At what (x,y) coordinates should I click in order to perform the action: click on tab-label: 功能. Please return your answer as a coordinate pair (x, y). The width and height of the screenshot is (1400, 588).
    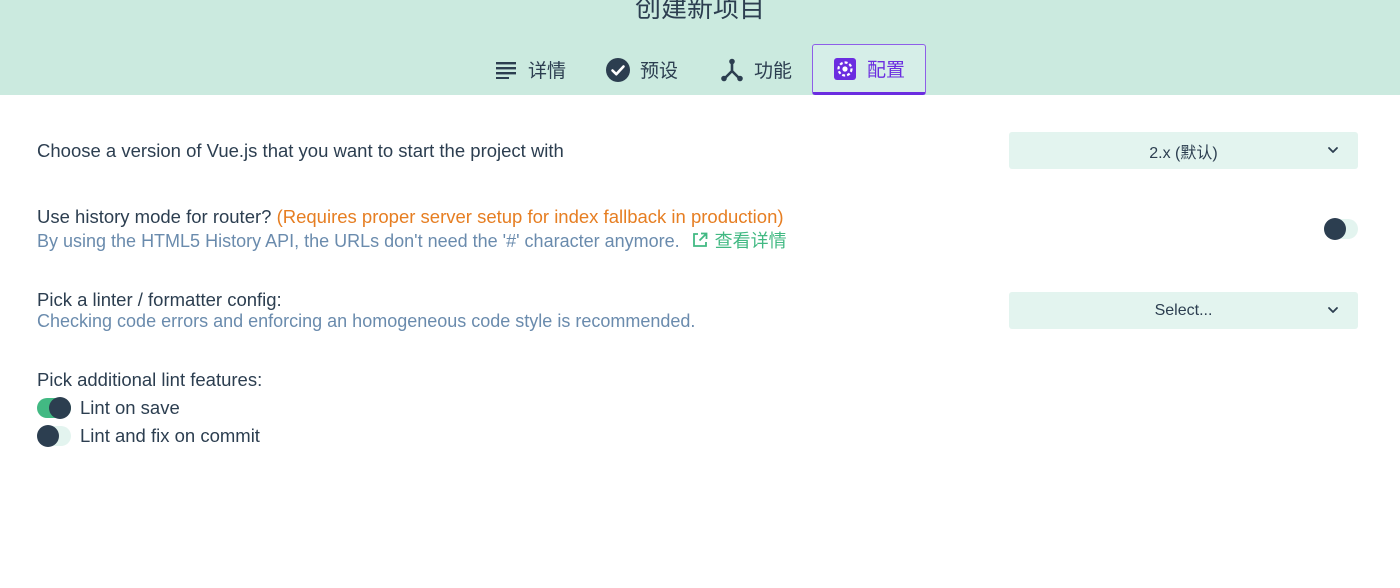
    Looking at the image, I should click on (772, 71).